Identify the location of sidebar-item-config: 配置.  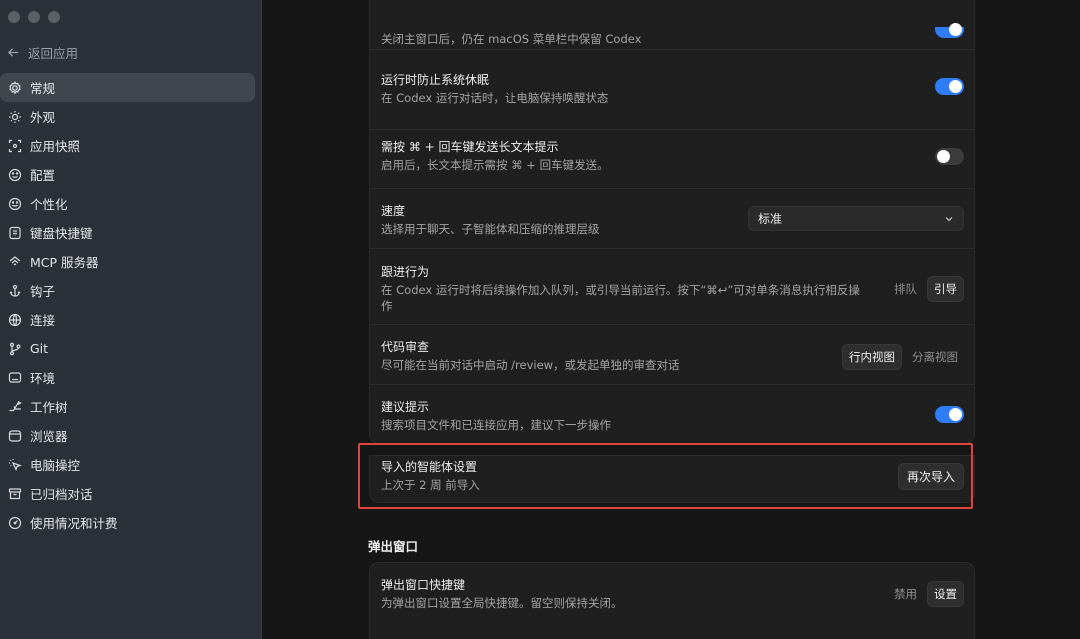
(127, 174).